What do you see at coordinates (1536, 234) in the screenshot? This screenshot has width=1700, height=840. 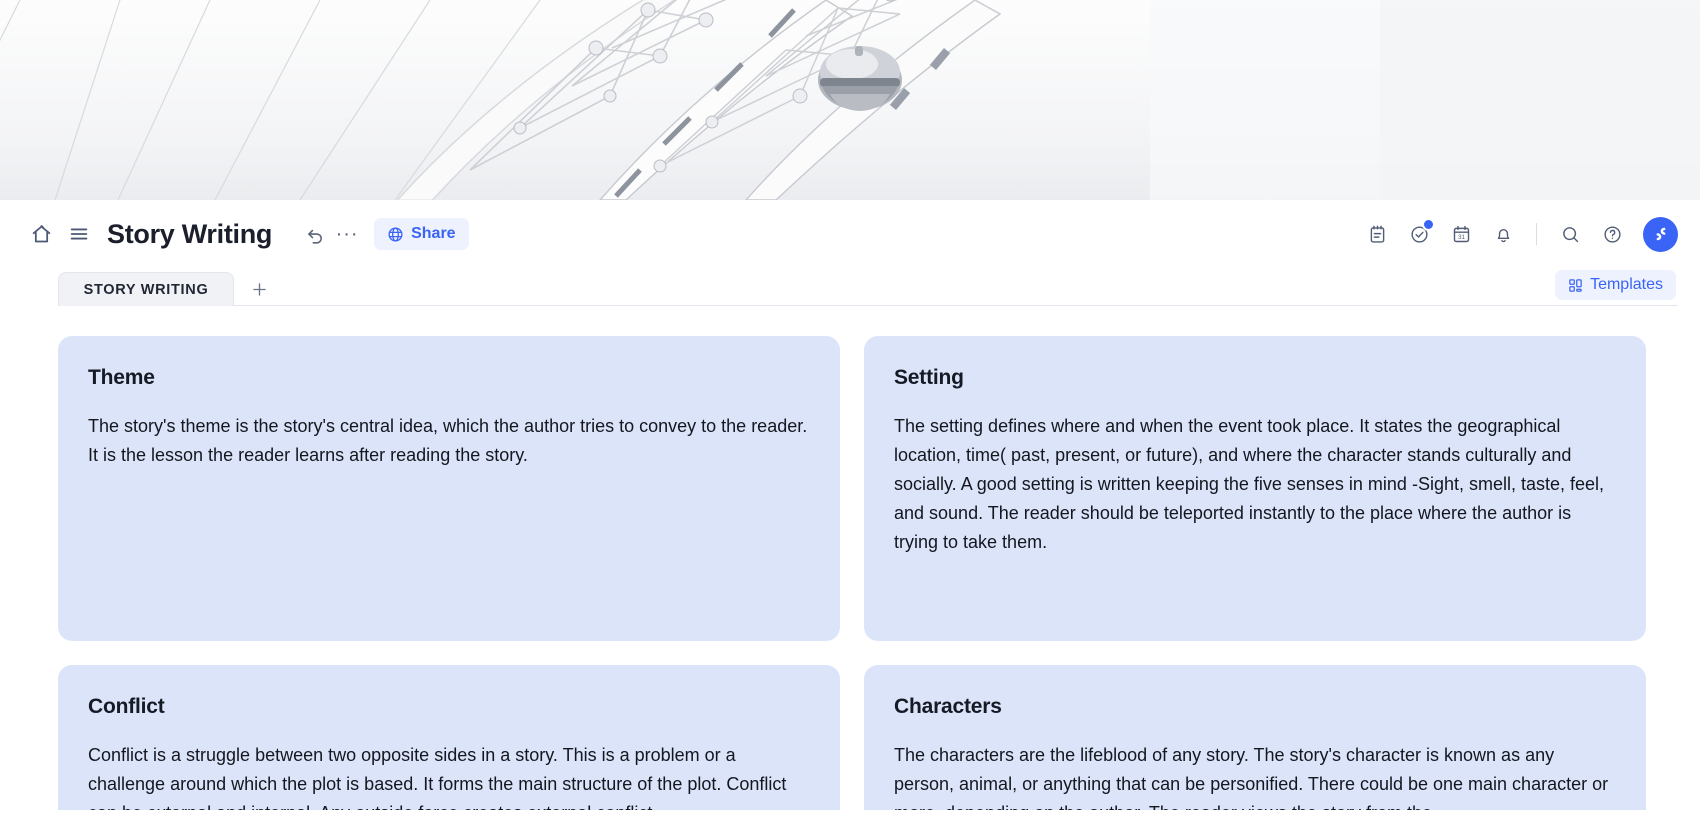 I see `toolbar-divider` at bounding box center [1536, 234].